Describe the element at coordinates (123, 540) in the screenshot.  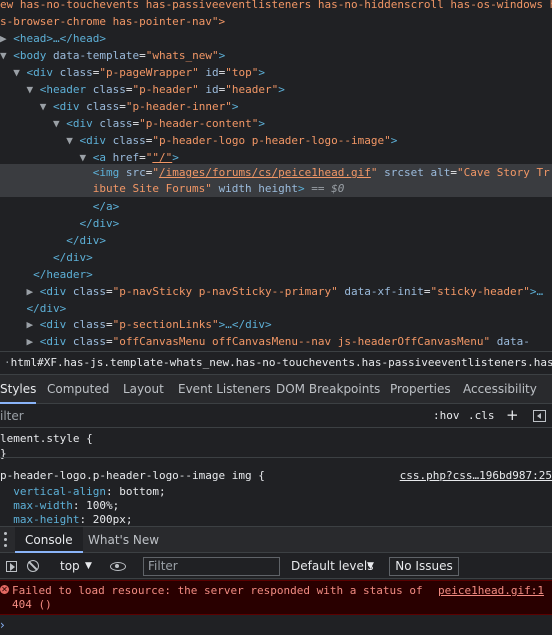
I see `tab-whats-new: What's New` at that location.